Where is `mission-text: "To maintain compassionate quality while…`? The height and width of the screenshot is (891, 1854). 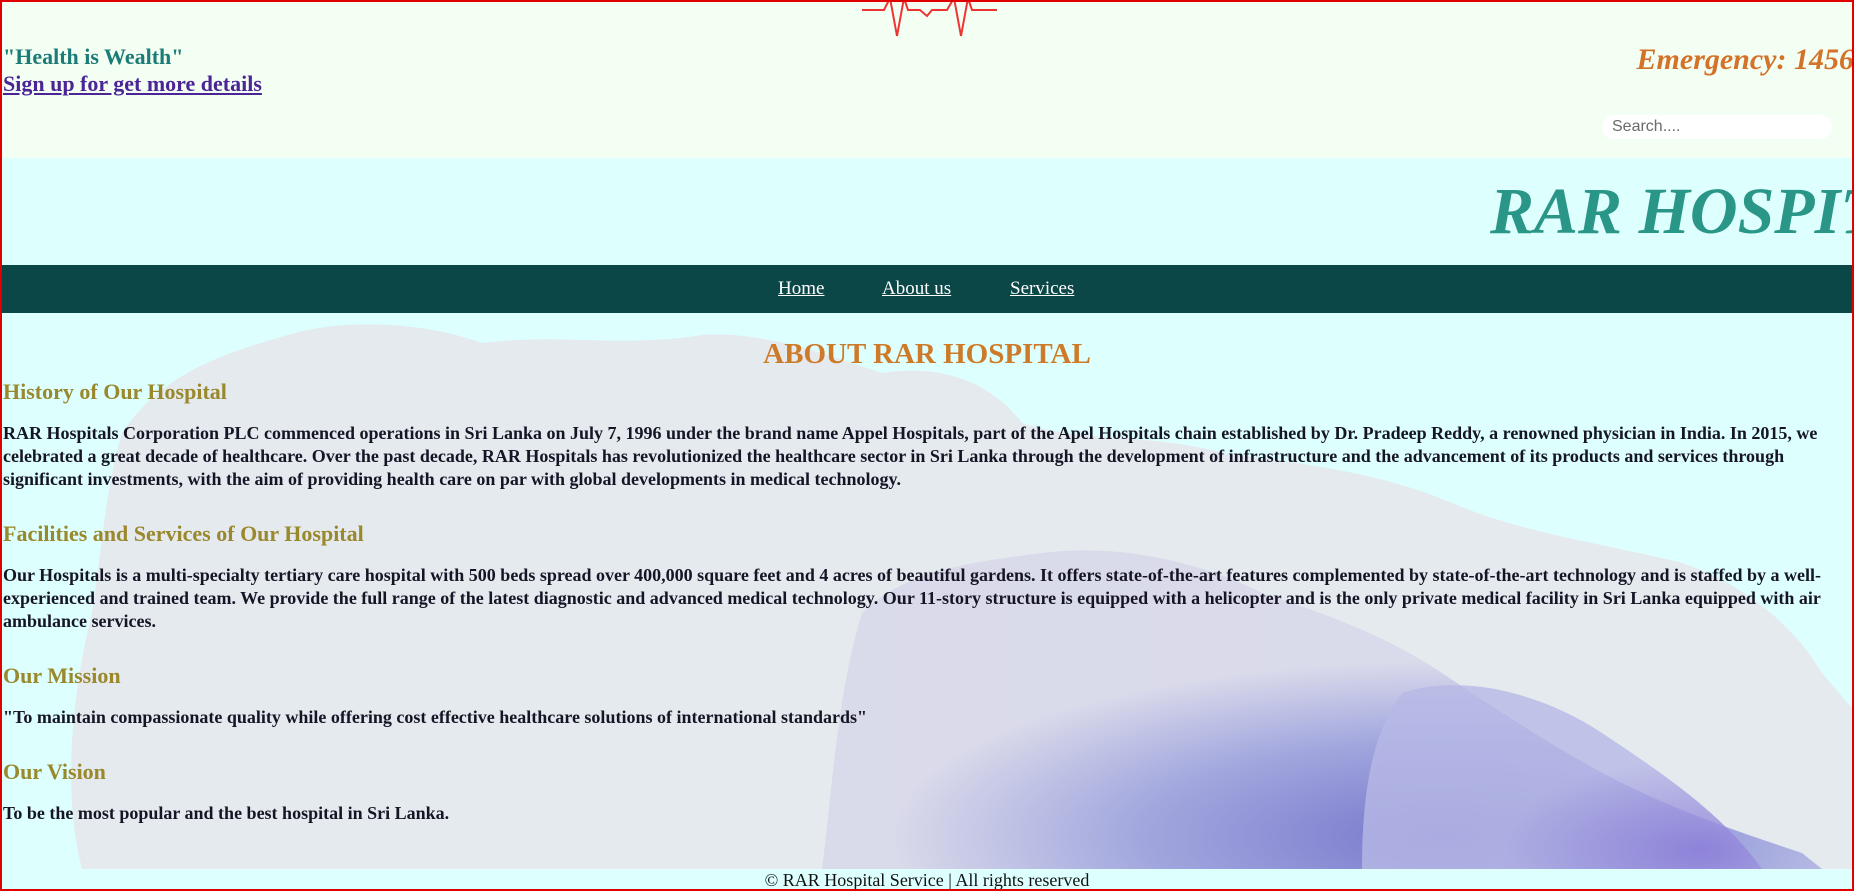
mission-text: "To maintain compassionate quality while… is located at coordinates (435, 717).